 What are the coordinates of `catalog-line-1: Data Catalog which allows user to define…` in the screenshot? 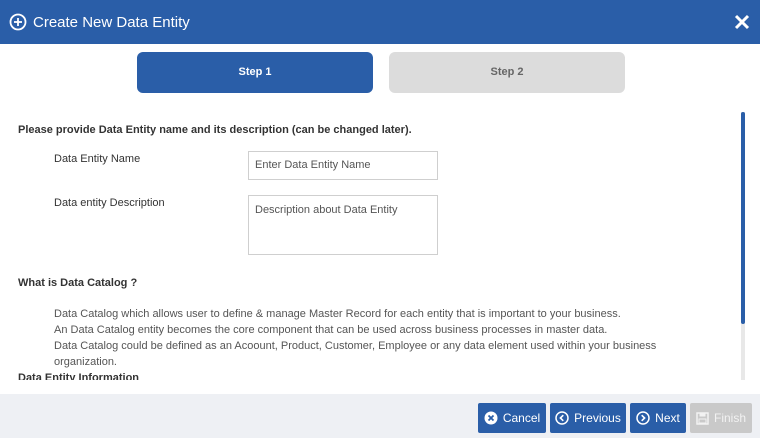 It's located at (337, 314).